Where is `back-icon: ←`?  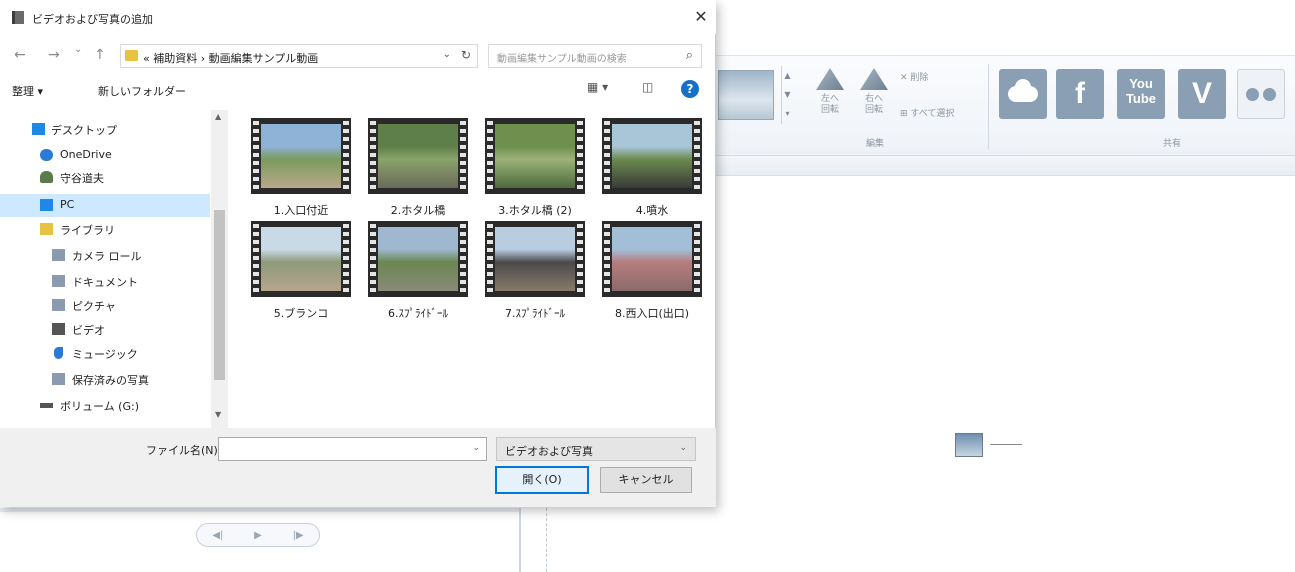 back-icon: ← is located at coordinates (20, 55).